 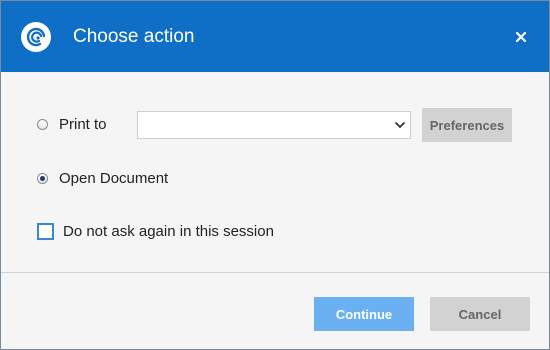 What do you see at coordinates (480, 314) in the screenshot?
I see `cancel-button: Cancel` at bounding box center [480, 314].